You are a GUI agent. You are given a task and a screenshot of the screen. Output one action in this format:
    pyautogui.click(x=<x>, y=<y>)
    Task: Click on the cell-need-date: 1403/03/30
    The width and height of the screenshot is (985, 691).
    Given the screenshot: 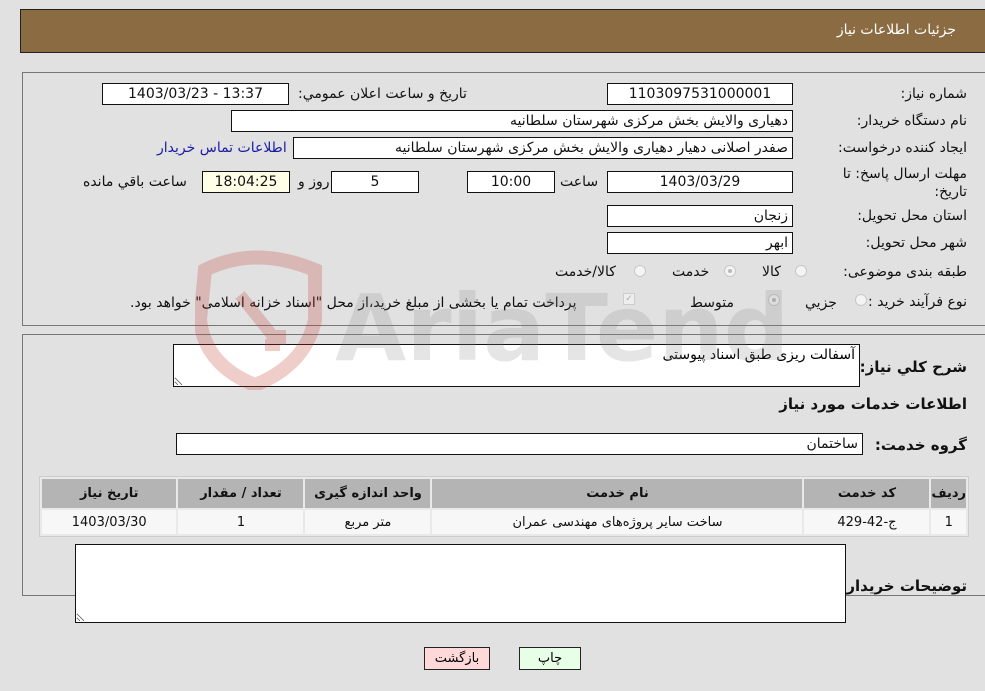 What is the action you would take?
    pyautogui.click(x=109, y=522)
    